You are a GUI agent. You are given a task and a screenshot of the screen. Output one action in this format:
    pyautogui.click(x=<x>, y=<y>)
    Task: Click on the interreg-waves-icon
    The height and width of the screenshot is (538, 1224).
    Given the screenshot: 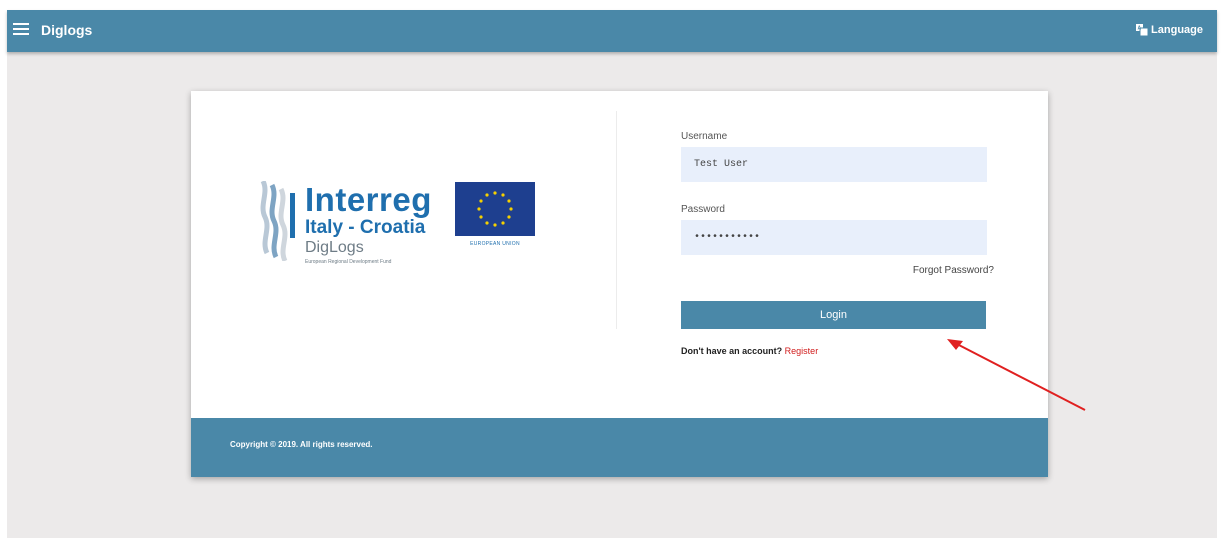 What is the action you would take?
    pyautogui.click(x=277, y=221)
    